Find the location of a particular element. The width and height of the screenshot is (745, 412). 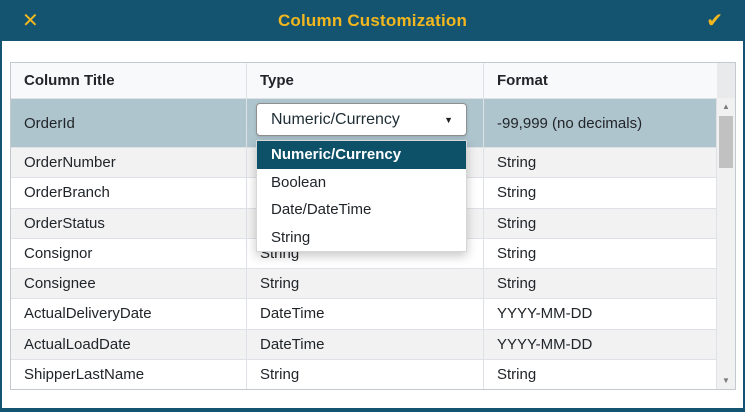

table-row: Consignee String String is located at coordinates (364, 283).